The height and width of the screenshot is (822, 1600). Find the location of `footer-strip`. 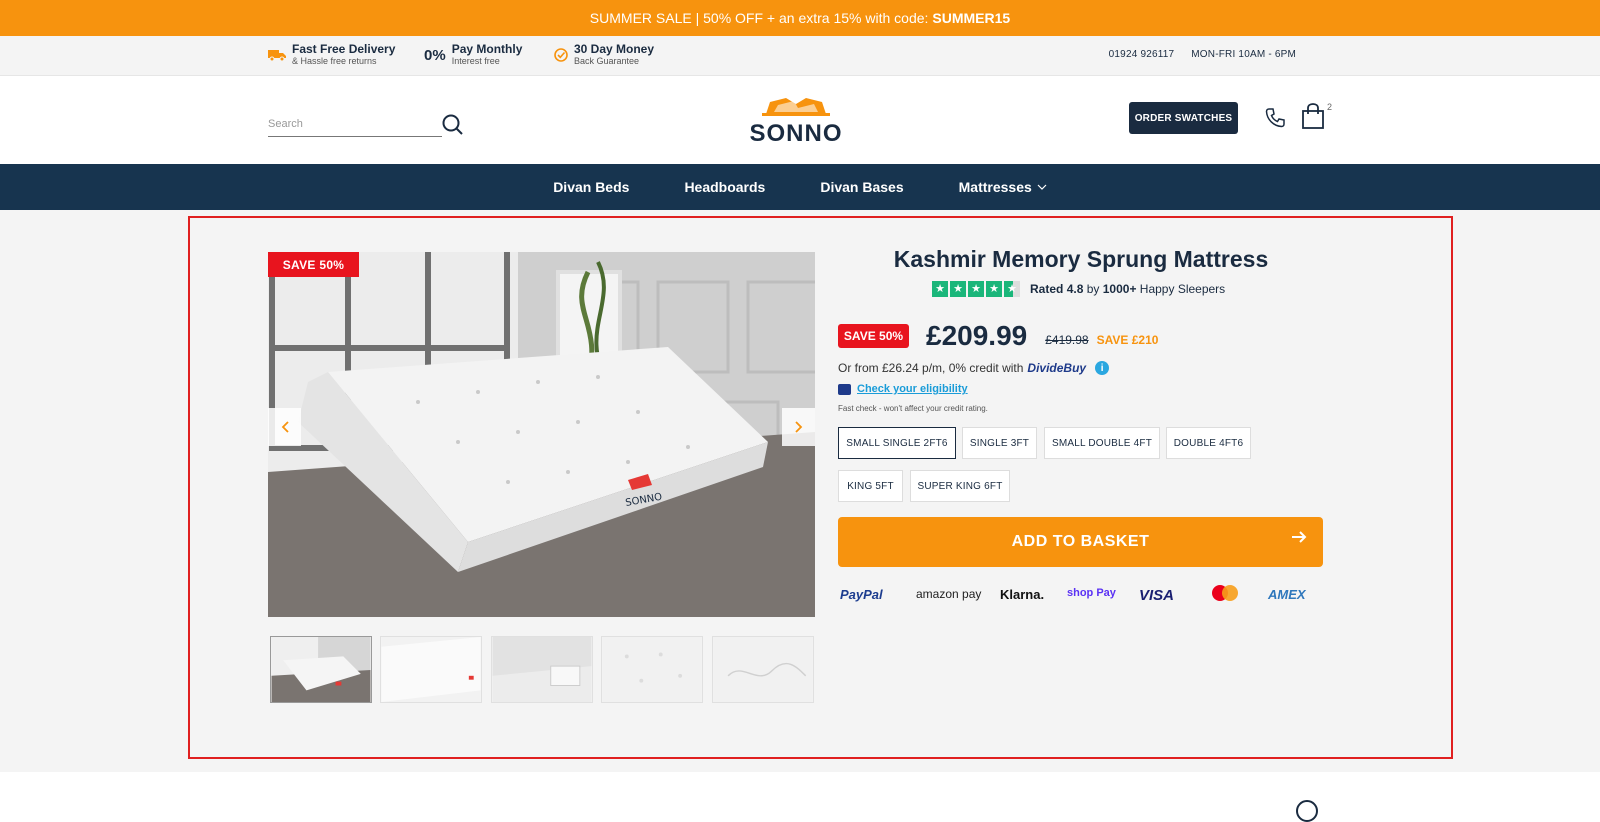

footer-strip is located at coordinates (800, 797).